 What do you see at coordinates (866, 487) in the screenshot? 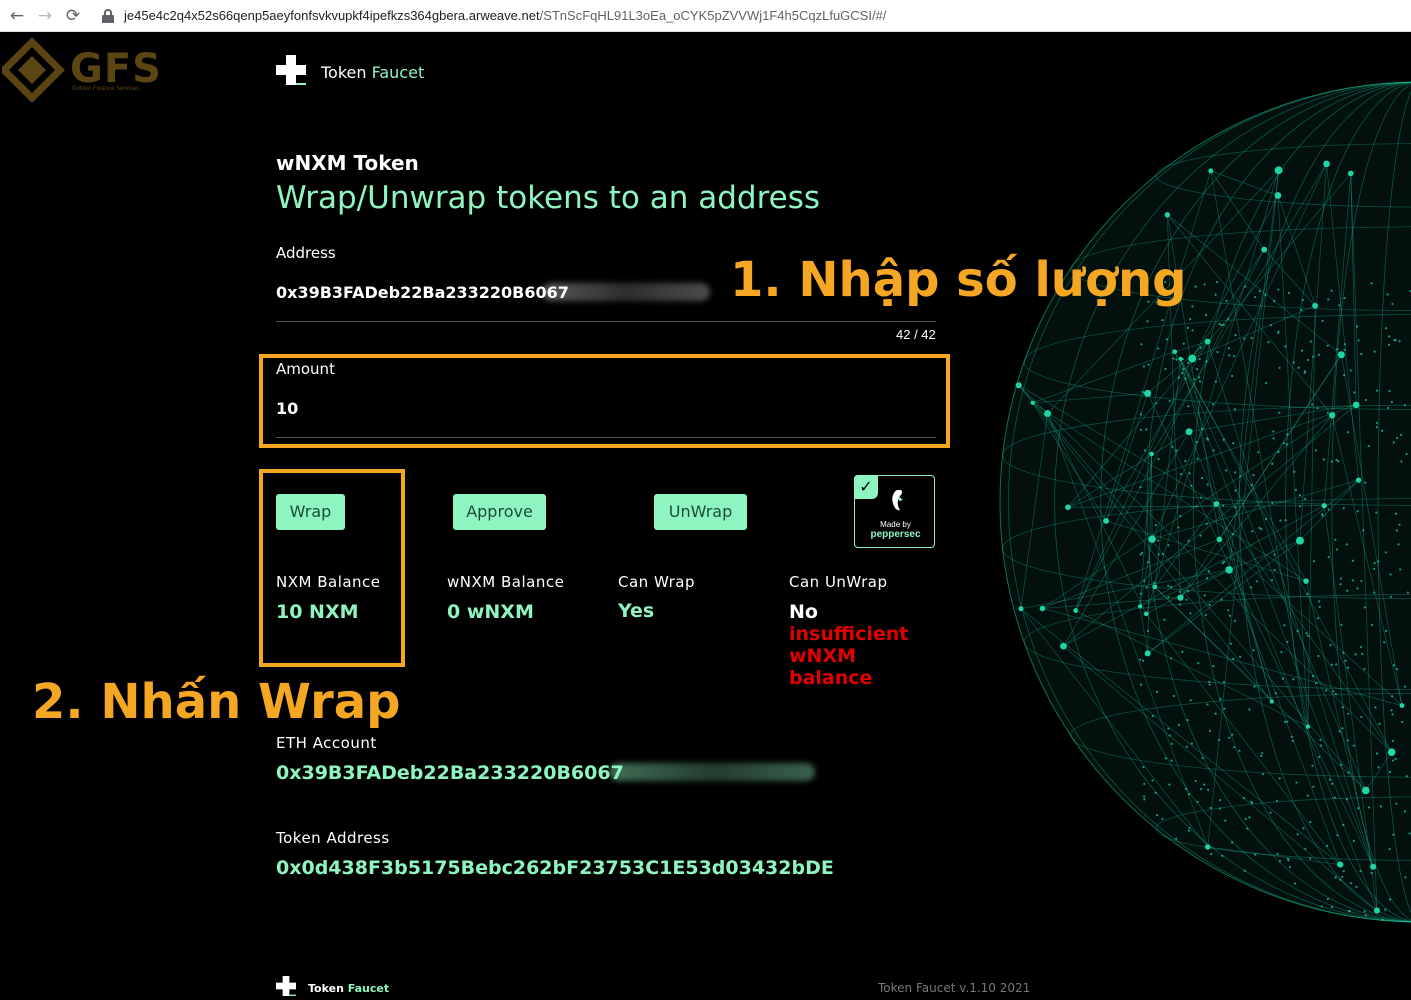
I see `checkmark-icon: ✓` at bounding box center [866, 487].